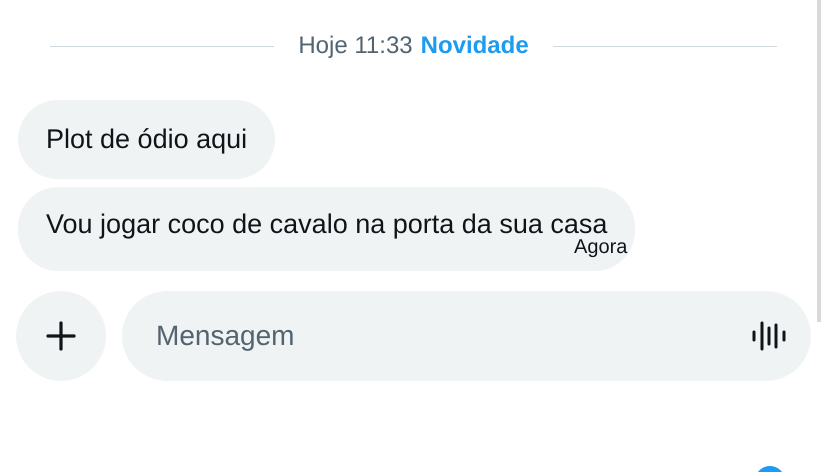  What do you see at coordinates (601, 247) in the screenshot?
I see `message-time: Agora` at bounding box center [601, 247].